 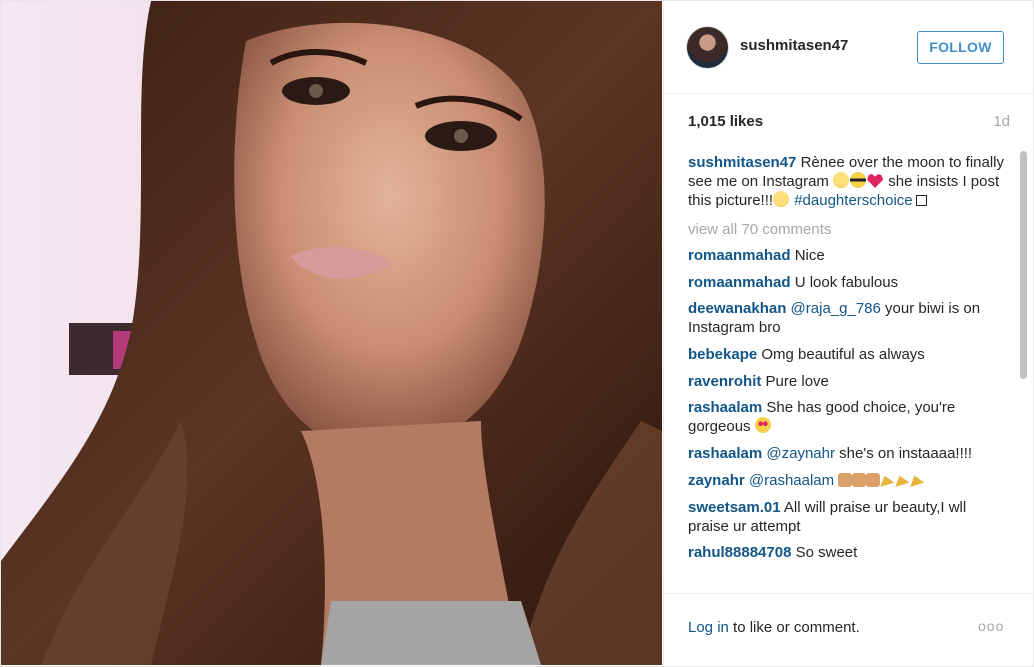 What do you see at coordinates (809, 255) in the screenshot?
I see `comment-text: Nice` at bounding box center [809, 255].